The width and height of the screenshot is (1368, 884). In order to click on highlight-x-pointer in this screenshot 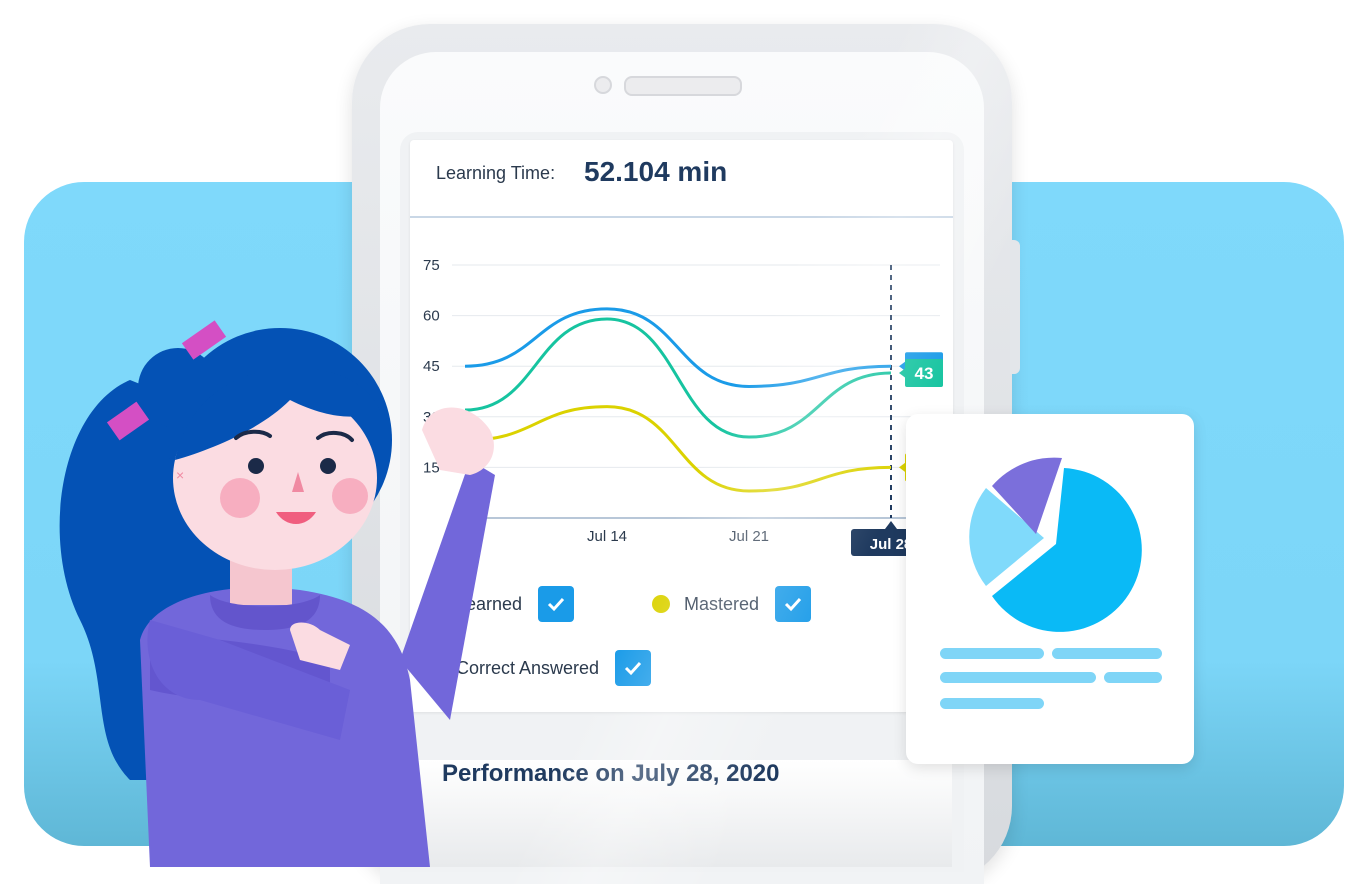, I will do `click(891, 525)`.